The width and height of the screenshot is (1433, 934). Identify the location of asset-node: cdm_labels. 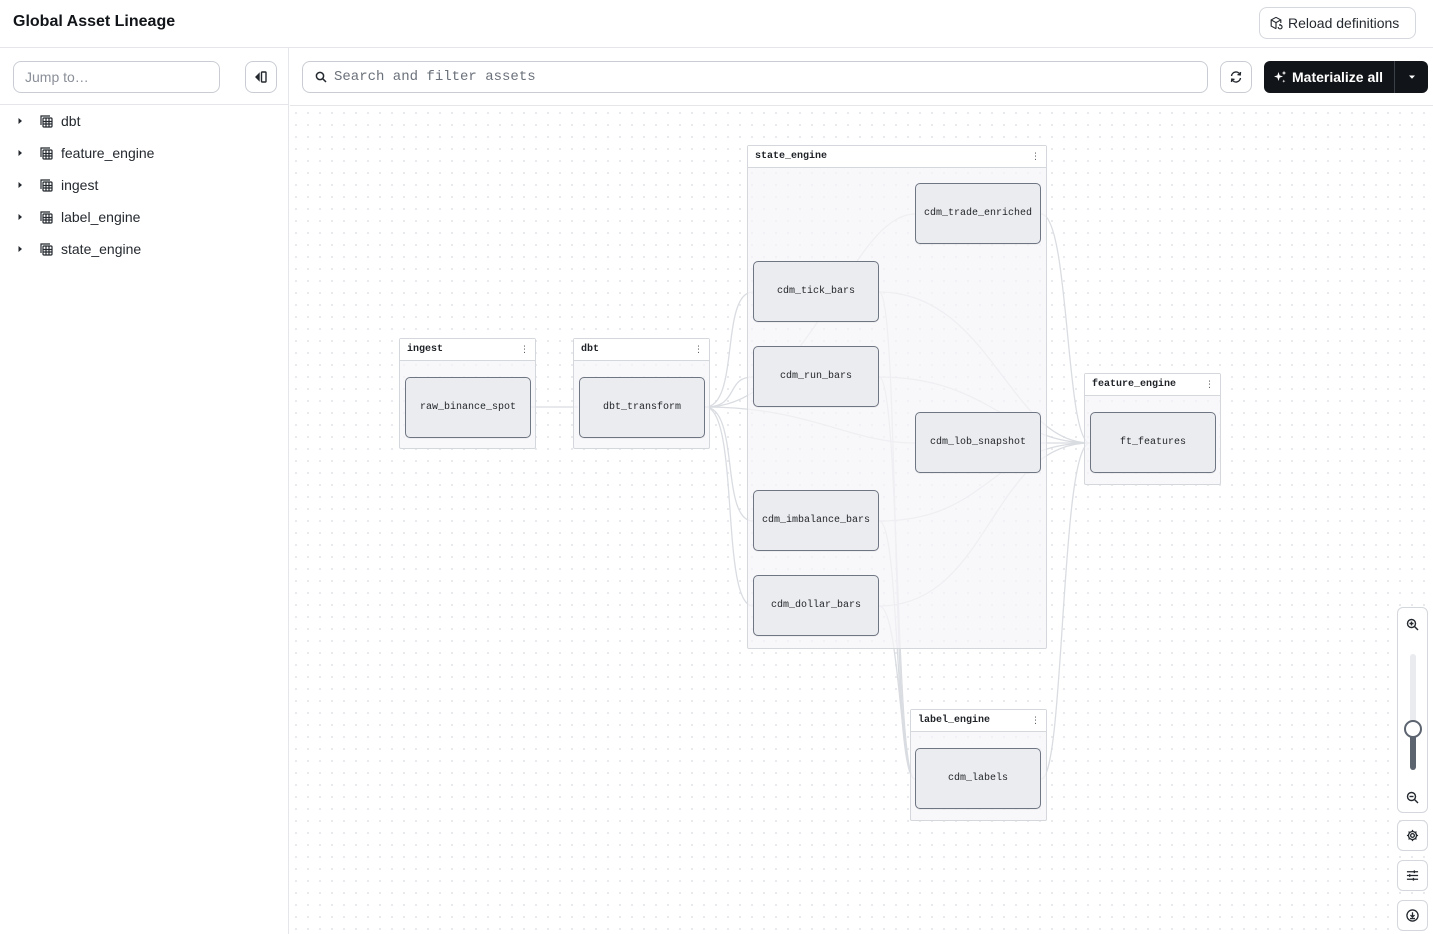
(978, 778).